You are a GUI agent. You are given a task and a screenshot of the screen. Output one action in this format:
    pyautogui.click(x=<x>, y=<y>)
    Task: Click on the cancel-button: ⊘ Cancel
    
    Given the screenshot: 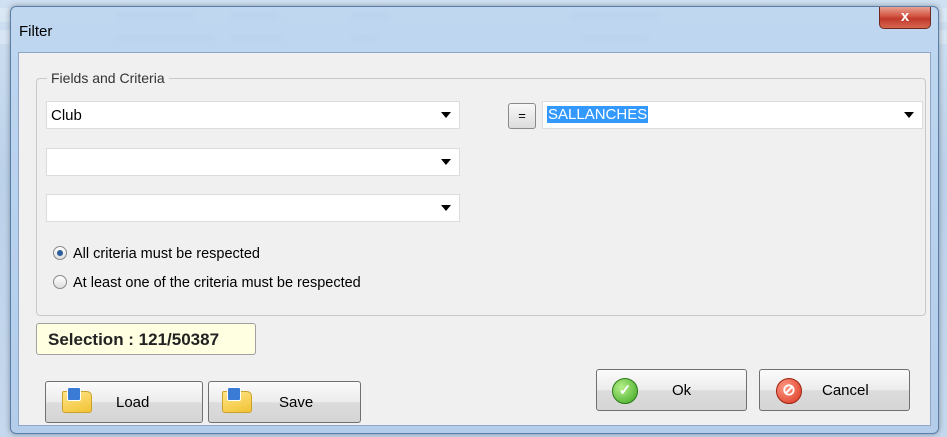 What is the action you would take?
    pyautogui.click(x=834, y=390)
    